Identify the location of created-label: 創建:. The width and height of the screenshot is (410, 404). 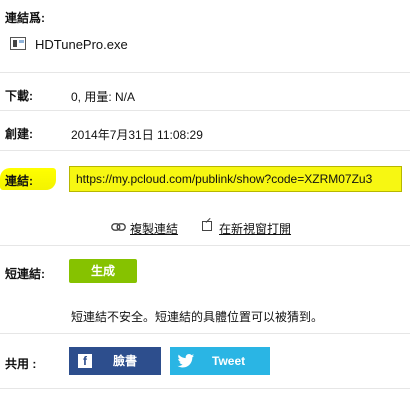
(19, 134).